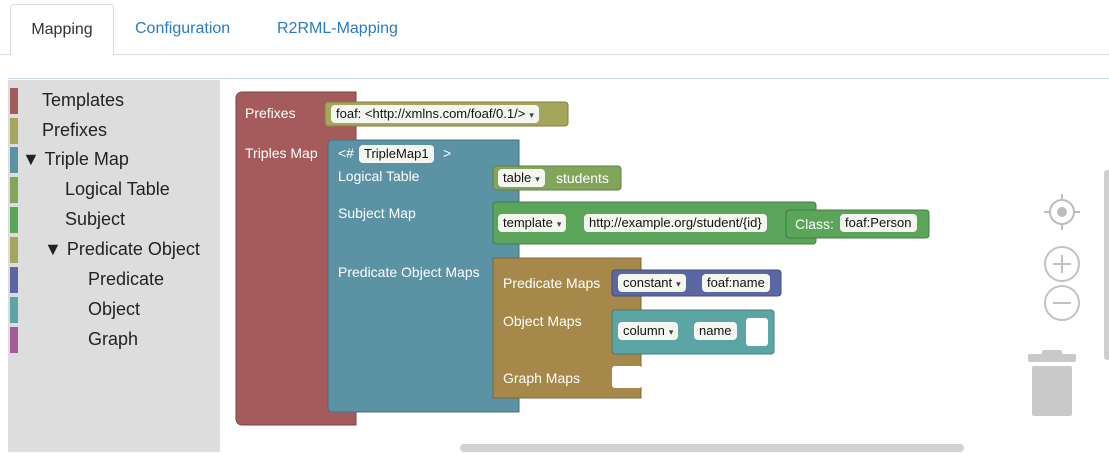 Image resolution: width=1109 pixels, height=453 pixels. I want to click on prefix-text: foaf: <http://xmlns.com/foaf/0.1/>, so click(431, 113).